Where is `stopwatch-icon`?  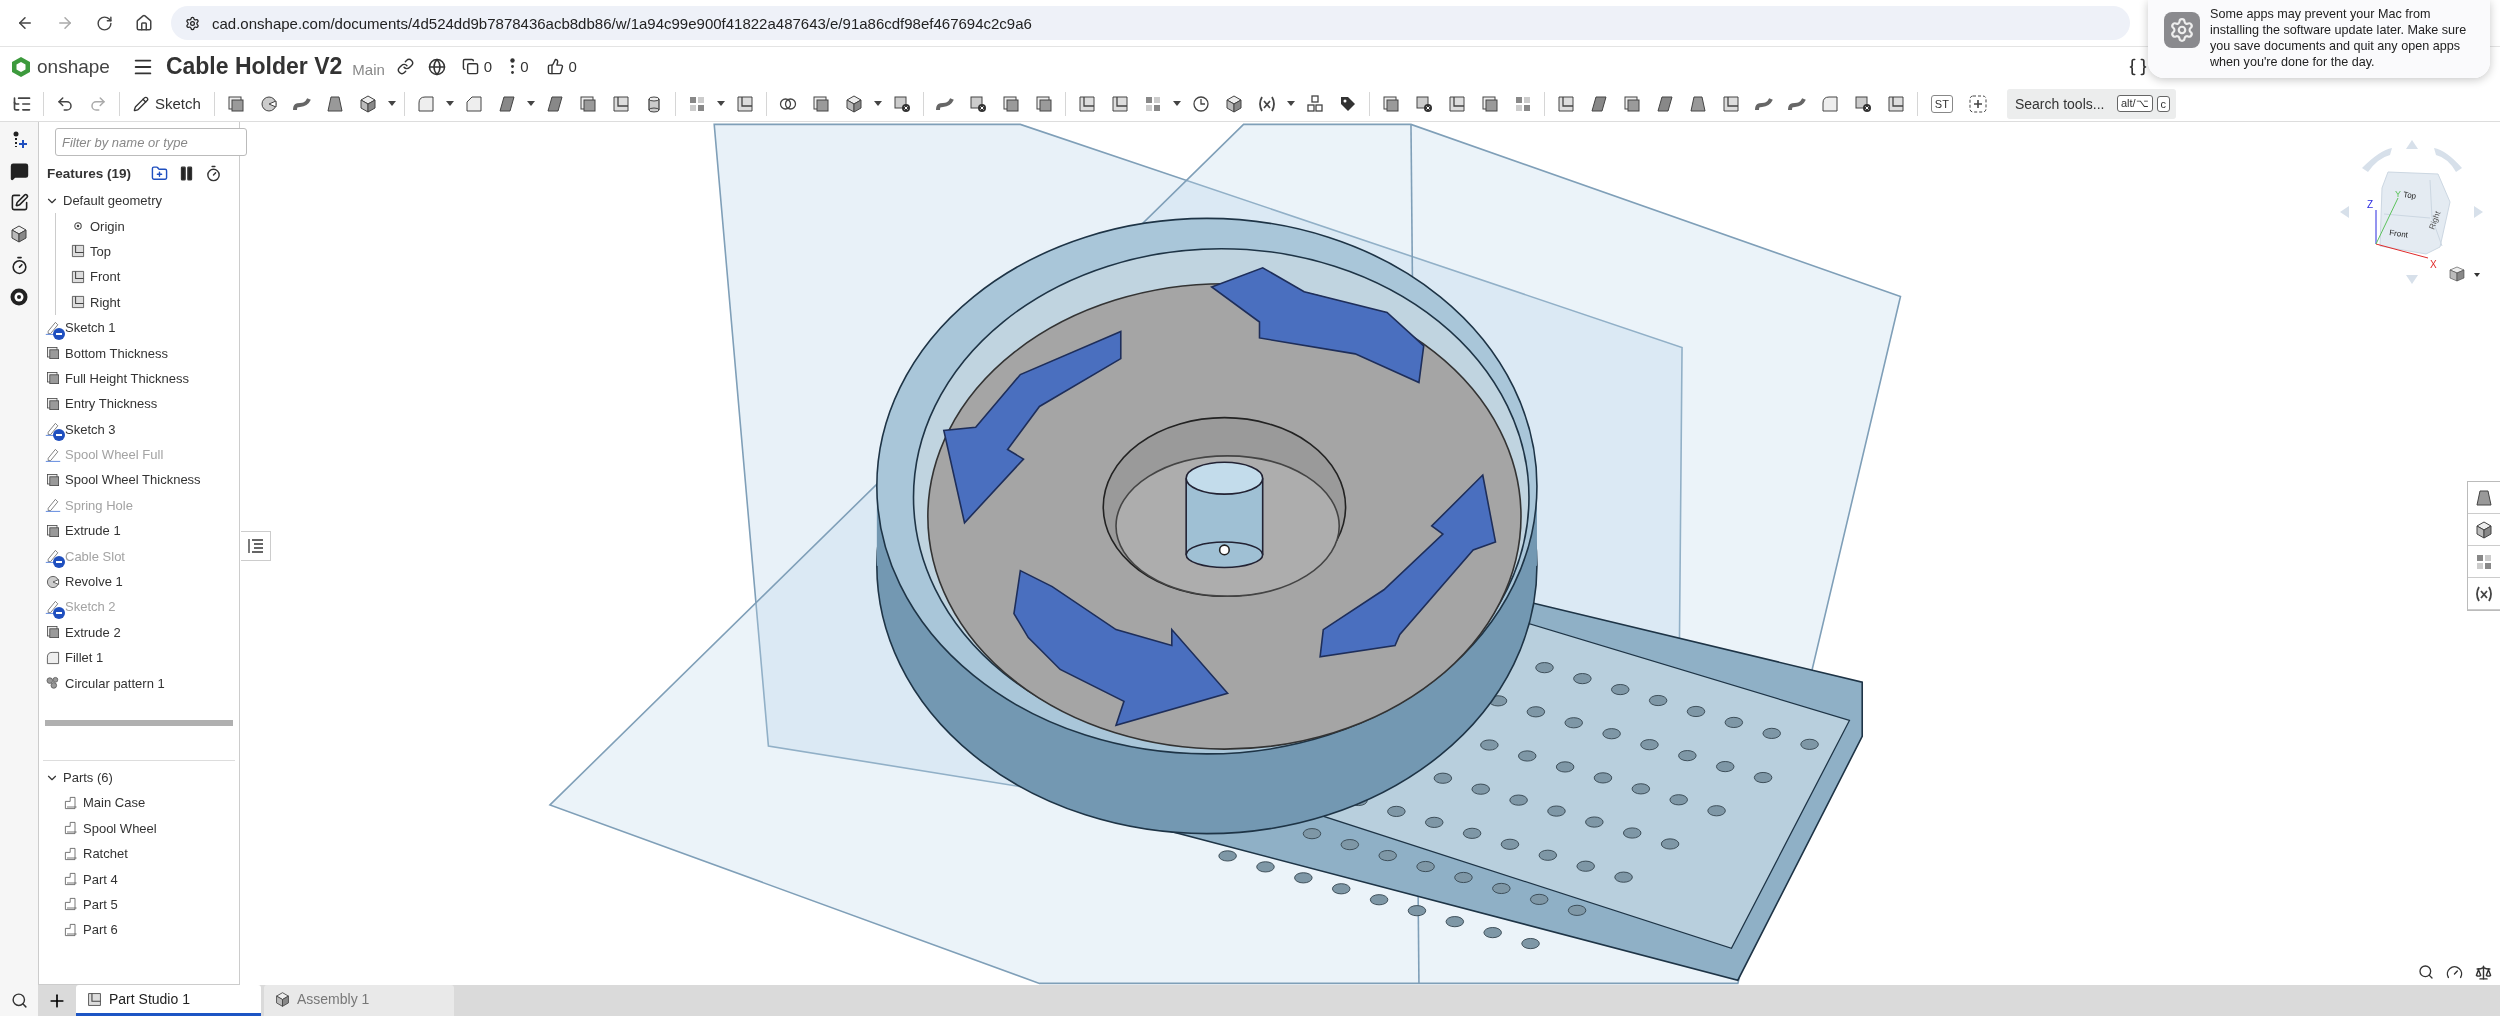
stopwatch-icon is located at coordinates (214, 173).